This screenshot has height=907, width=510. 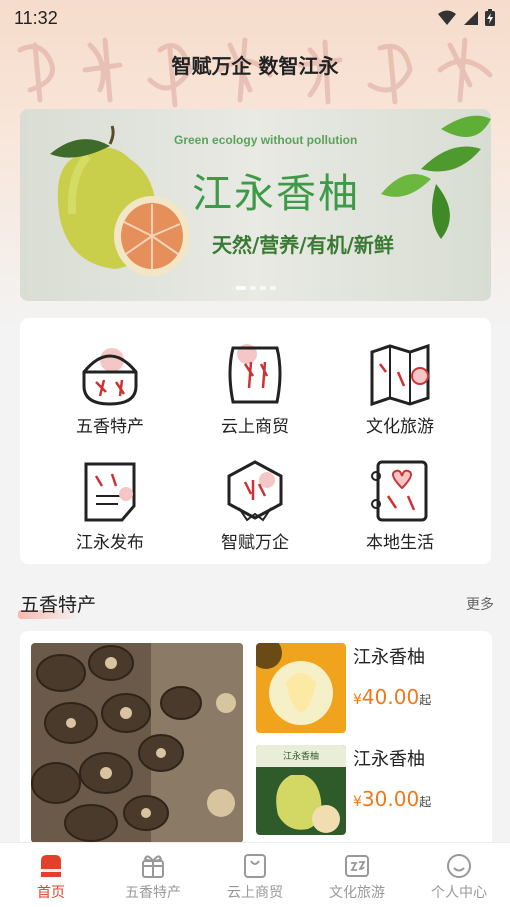 I want to click on grid-item-enterprise: 智赋万企, so click(x=255, y=505).